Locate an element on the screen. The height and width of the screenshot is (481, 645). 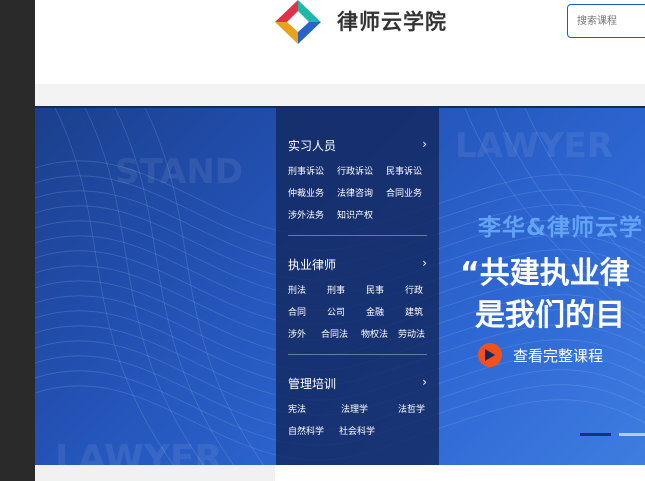
banner-headline-line-1: “共建执业律 is located at coordinates (545, 273).